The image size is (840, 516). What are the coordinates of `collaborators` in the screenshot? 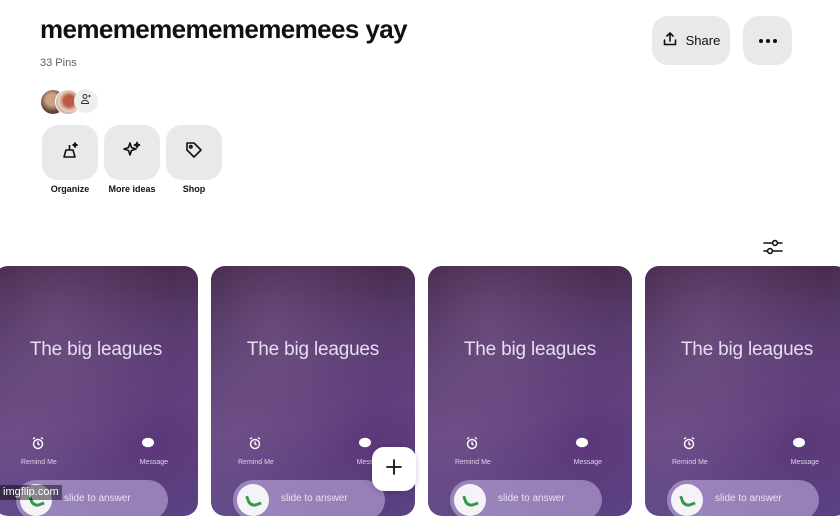 It's located at (70, 102).